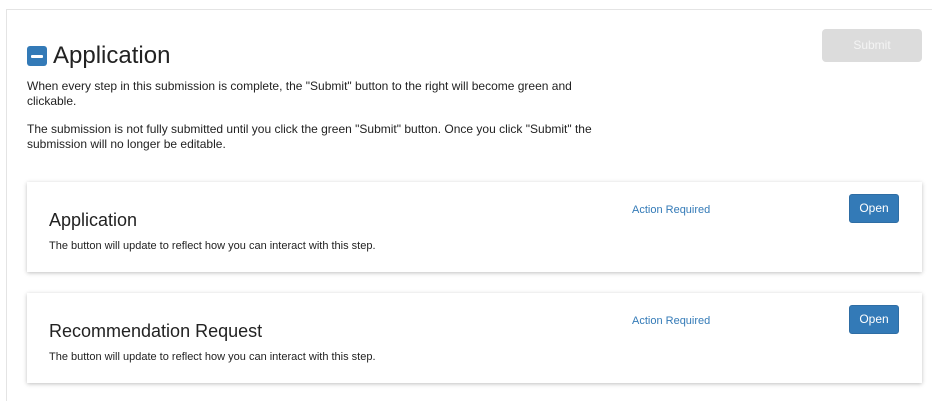 Image resolution: width=932 pixels, height=401 pixels. What do you see at coordinates (93, 220) in the screenshot?
I see `step-title: Application` at bounding box center [93, 220].